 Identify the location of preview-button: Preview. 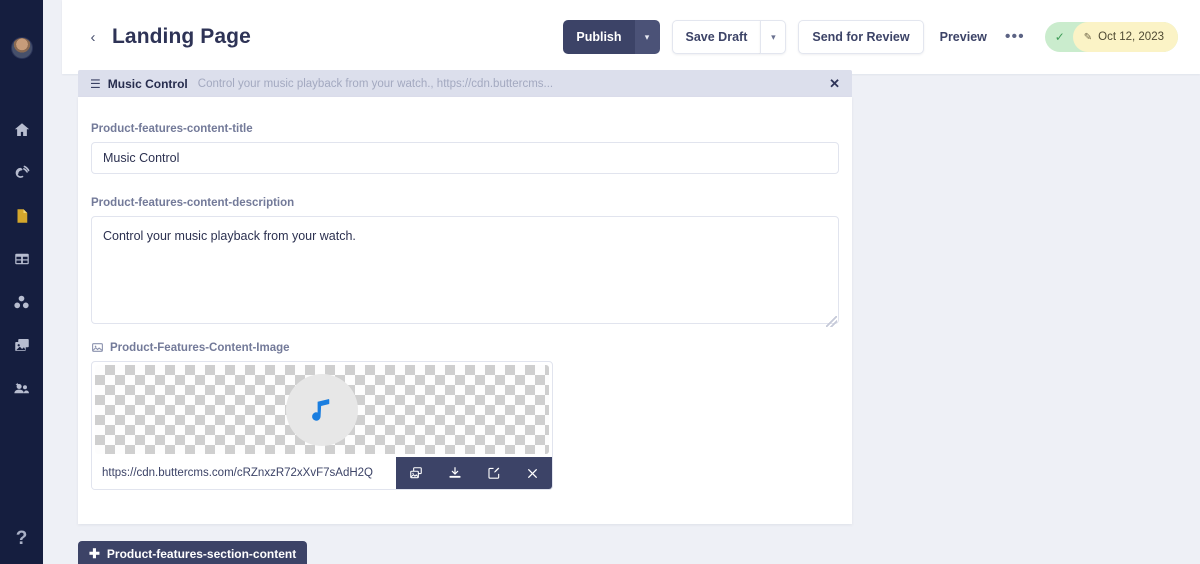
(963, 37).